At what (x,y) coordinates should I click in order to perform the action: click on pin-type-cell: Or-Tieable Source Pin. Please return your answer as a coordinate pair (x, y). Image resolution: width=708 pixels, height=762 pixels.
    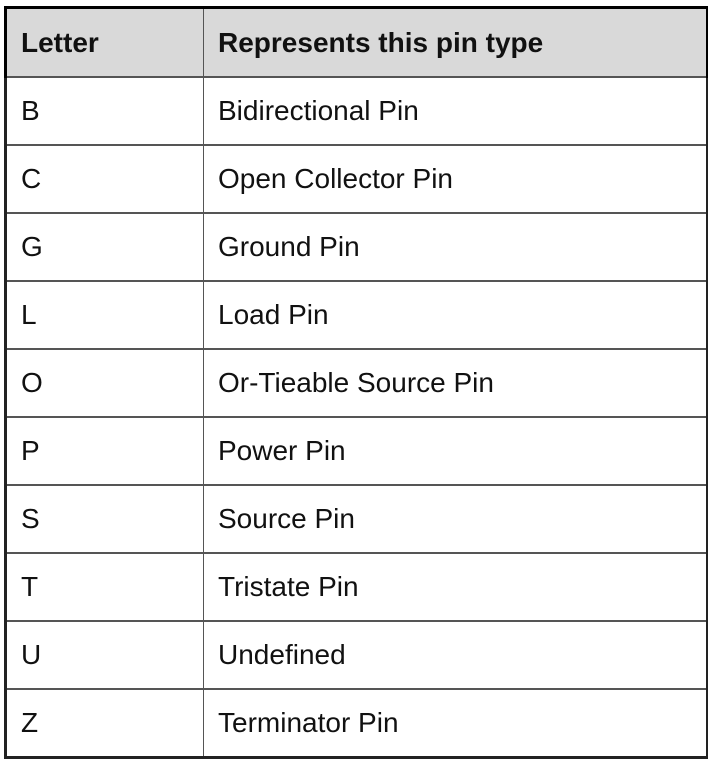
    Looking at the image, I should click on (455, 383).